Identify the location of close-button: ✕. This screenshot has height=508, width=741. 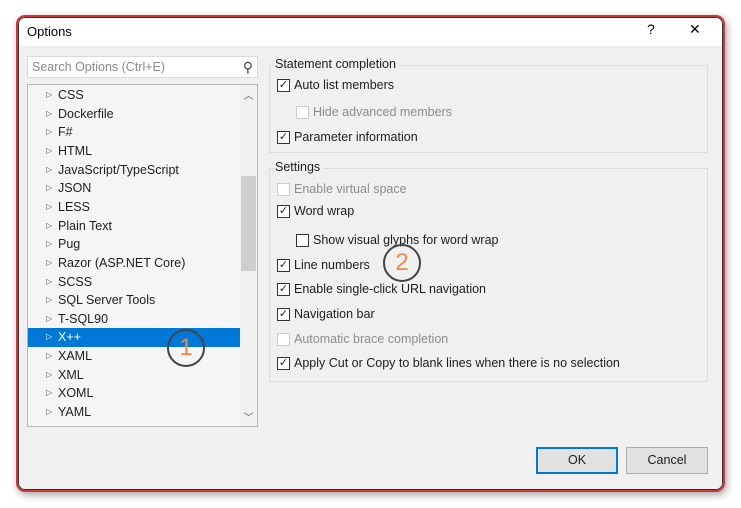
(695, 29).